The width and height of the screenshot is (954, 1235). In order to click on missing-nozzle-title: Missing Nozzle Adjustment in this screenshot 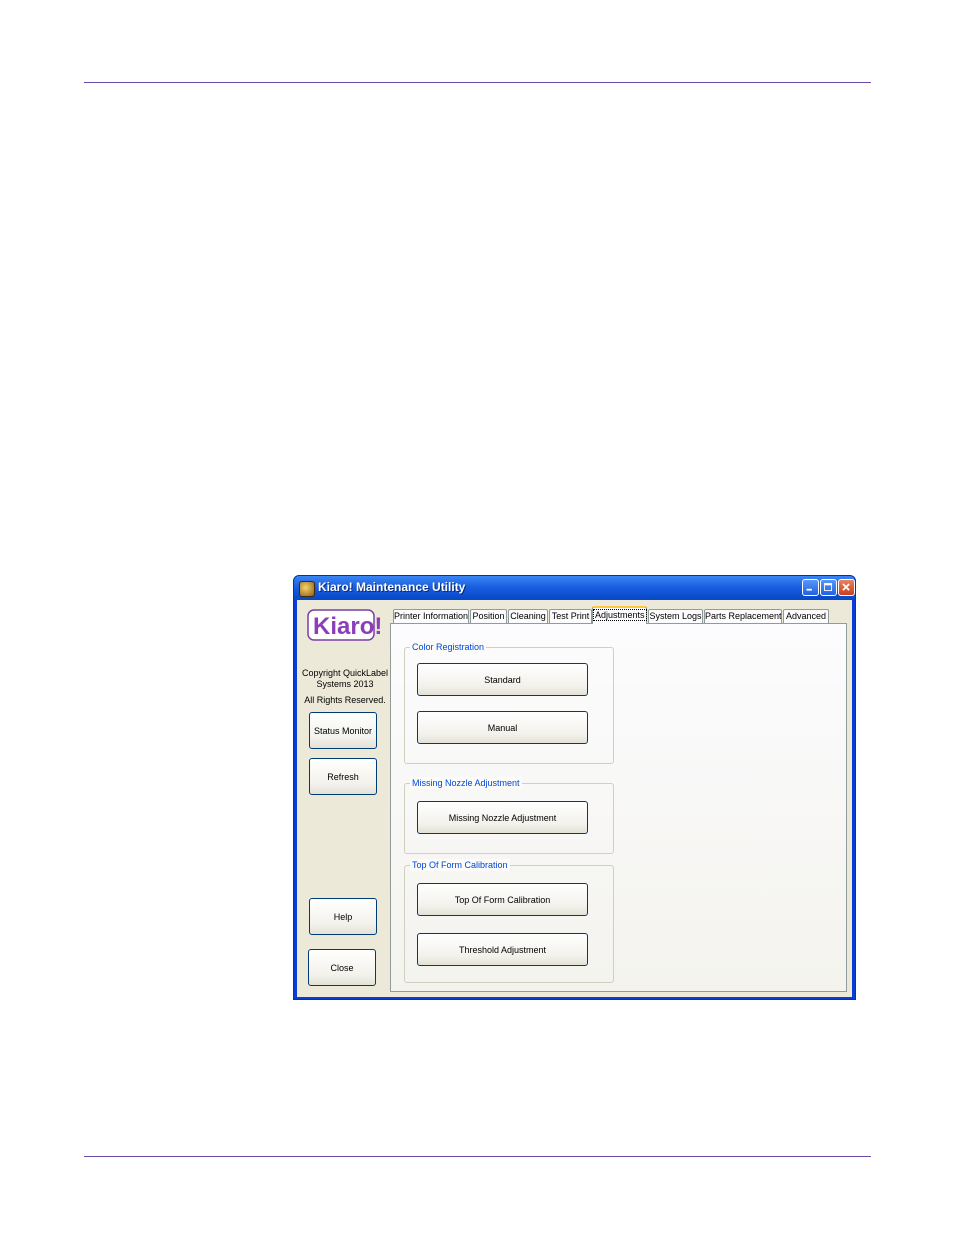, I will do `click(466, 783)`.